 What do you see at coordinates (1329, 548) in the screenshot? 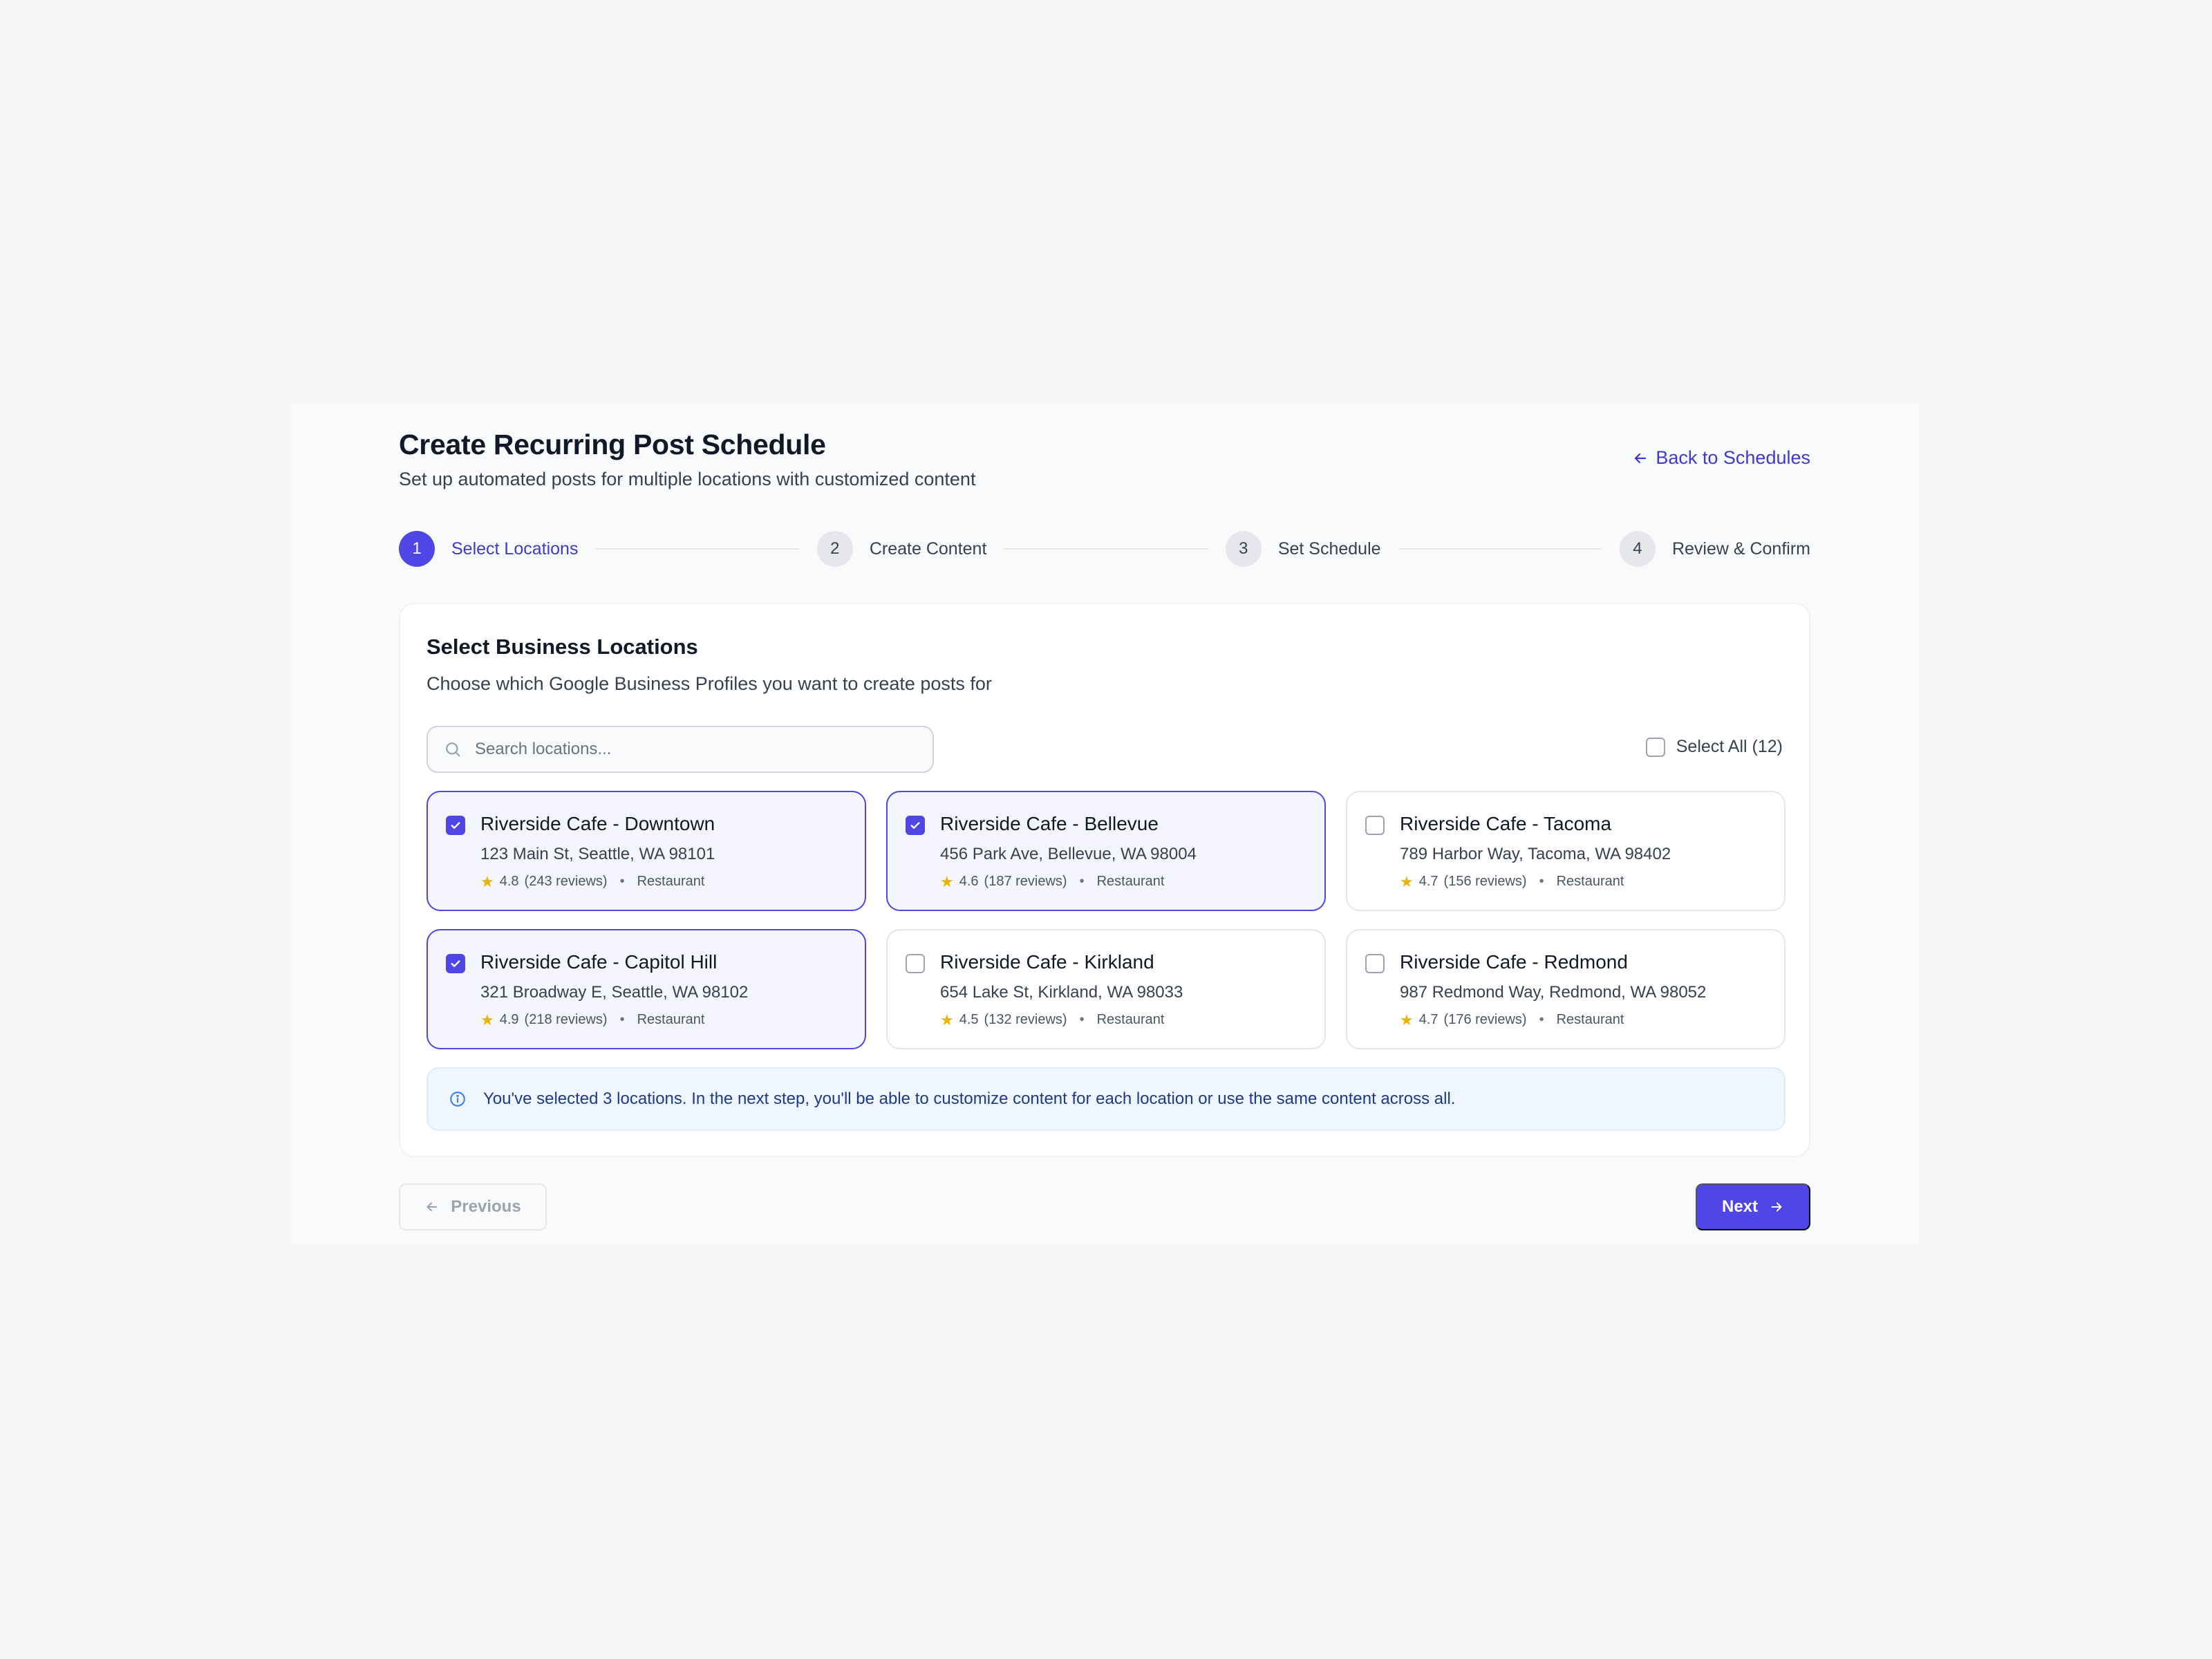
I see `step-label: Set Schedule` at bounding box center [1329, 548].